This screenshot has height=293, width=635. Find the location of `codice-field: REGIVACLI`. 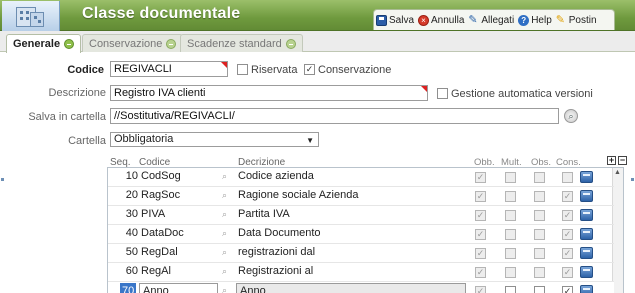

codice-field: REGIVACLI is located at coordinates (169, 69).